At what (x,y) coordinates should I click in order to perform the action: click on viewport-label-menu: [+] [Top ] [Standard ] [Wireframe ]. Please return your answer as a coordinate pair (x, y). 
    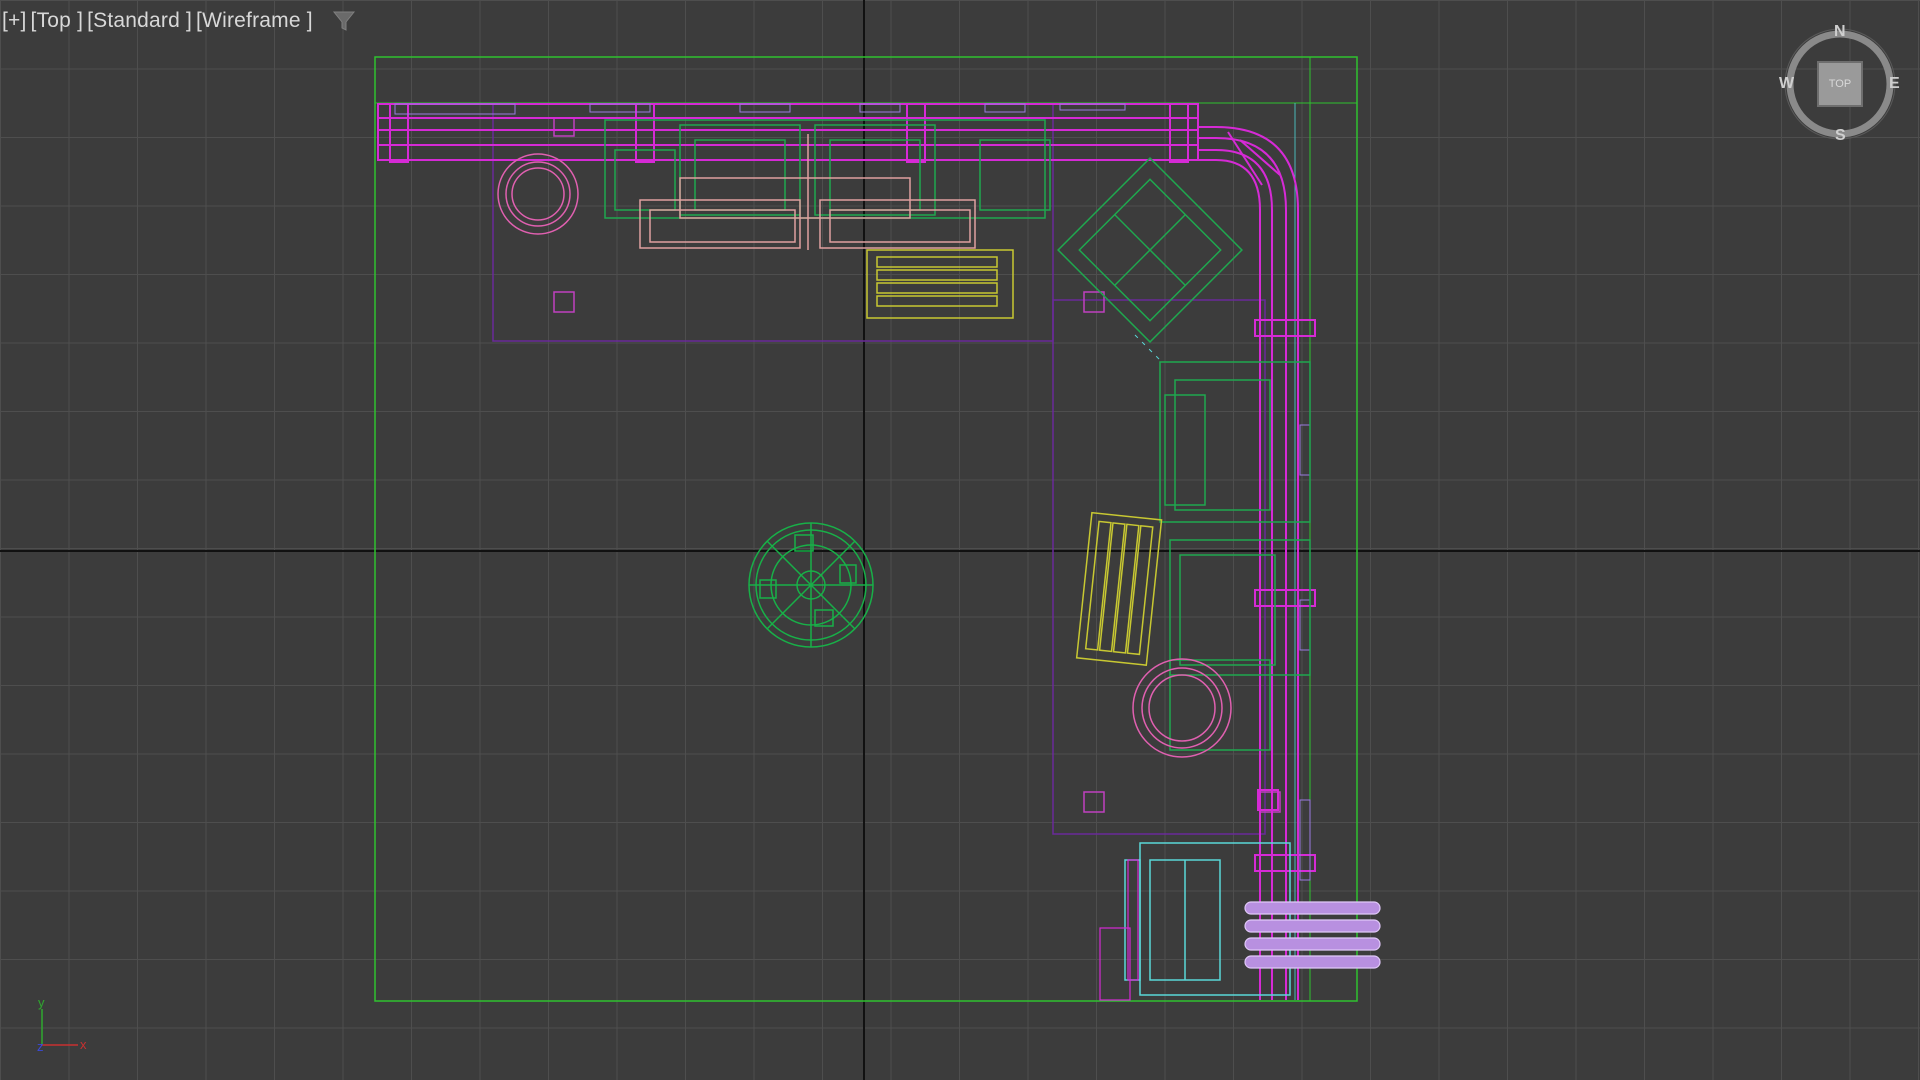
    Looking at the image, I should click on (179, 21).